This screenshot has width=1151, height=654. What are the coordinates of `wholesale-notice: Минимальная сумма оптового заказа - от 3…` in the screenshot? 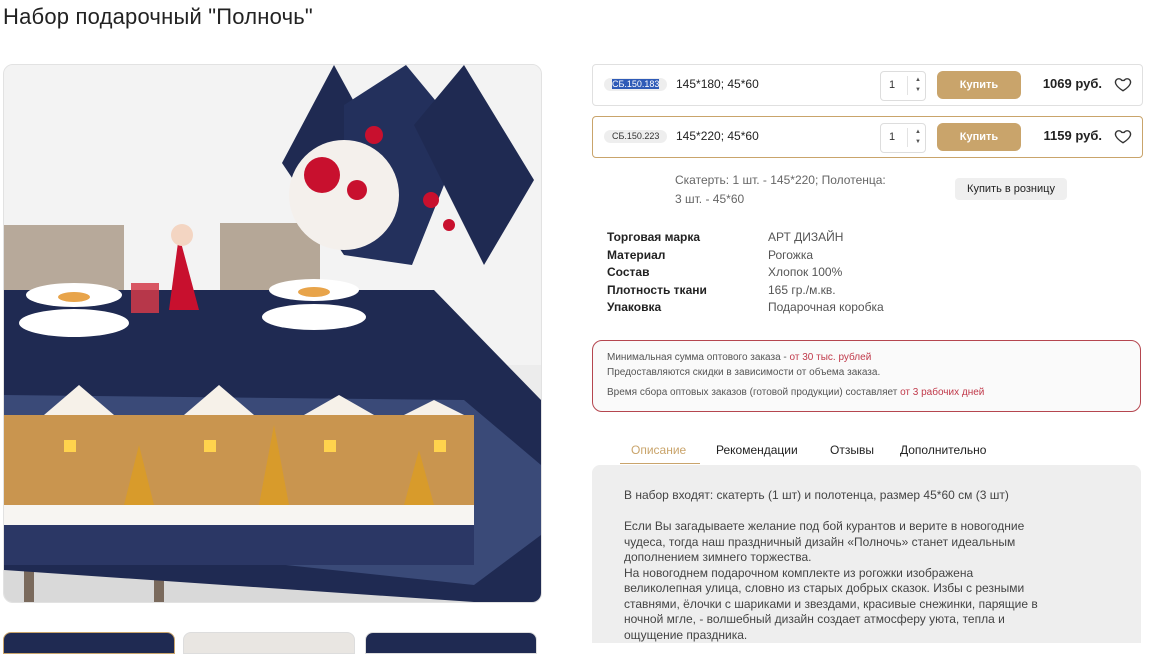 It's located at (866, 376).